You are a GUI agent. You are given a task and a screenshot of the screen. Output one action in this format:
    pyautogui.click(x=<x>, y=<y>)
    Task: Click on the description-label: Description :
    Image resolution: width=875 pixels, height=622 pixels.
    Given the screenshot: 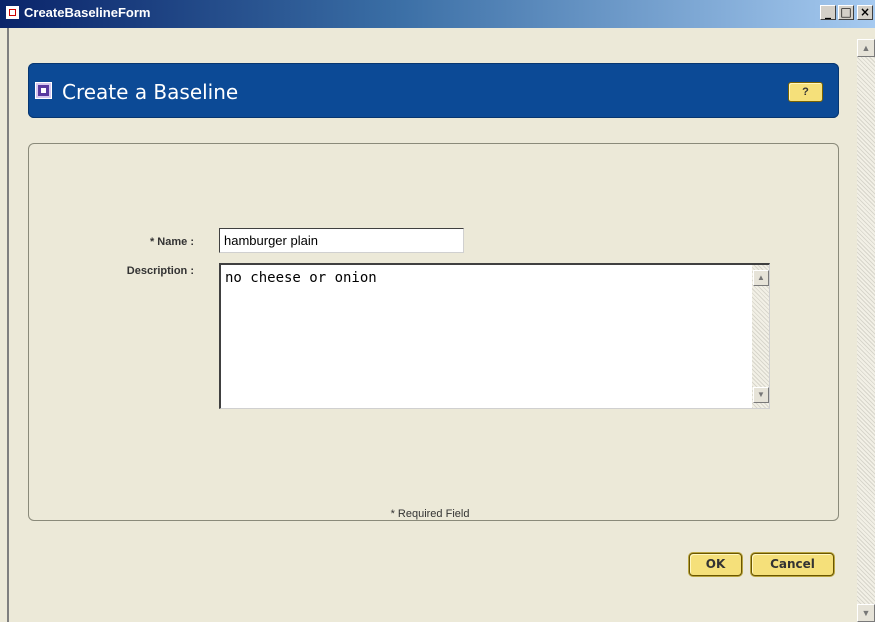 What is the action you would take?
    pyautogui.click(x=160, y=271)
    